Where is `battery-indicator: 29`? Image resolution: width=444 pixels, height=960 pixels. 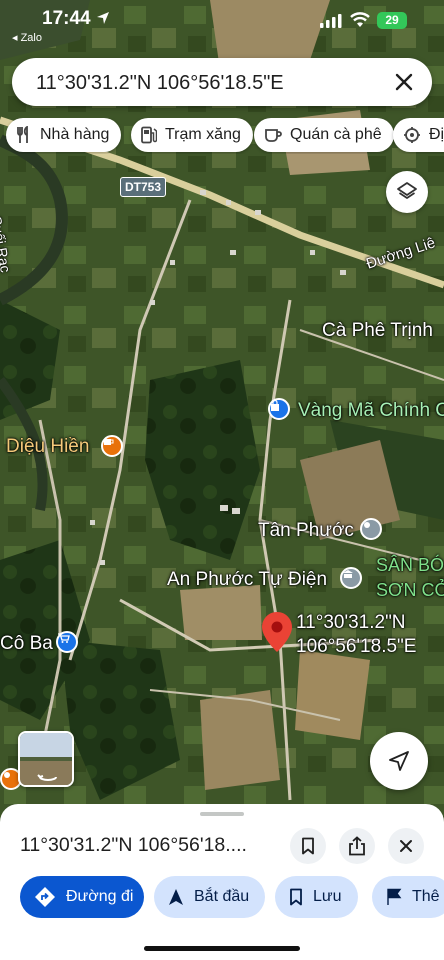
battery-indicator: 29 is located at coordinates (392, 20).